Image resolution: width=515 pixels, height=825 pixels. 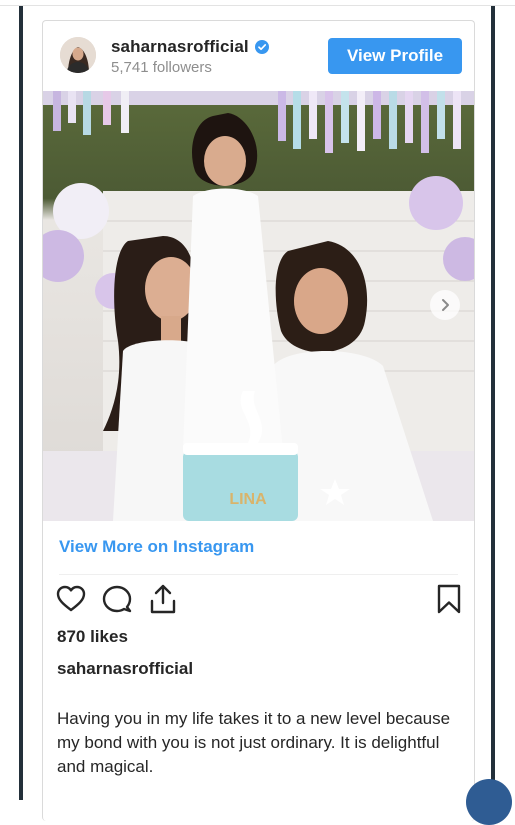 What do you see at coordinates (156, 547) in the screenshot?
I see `view-more-on-instagram-link: View More on Instagram` at bounding box center [156, 547].